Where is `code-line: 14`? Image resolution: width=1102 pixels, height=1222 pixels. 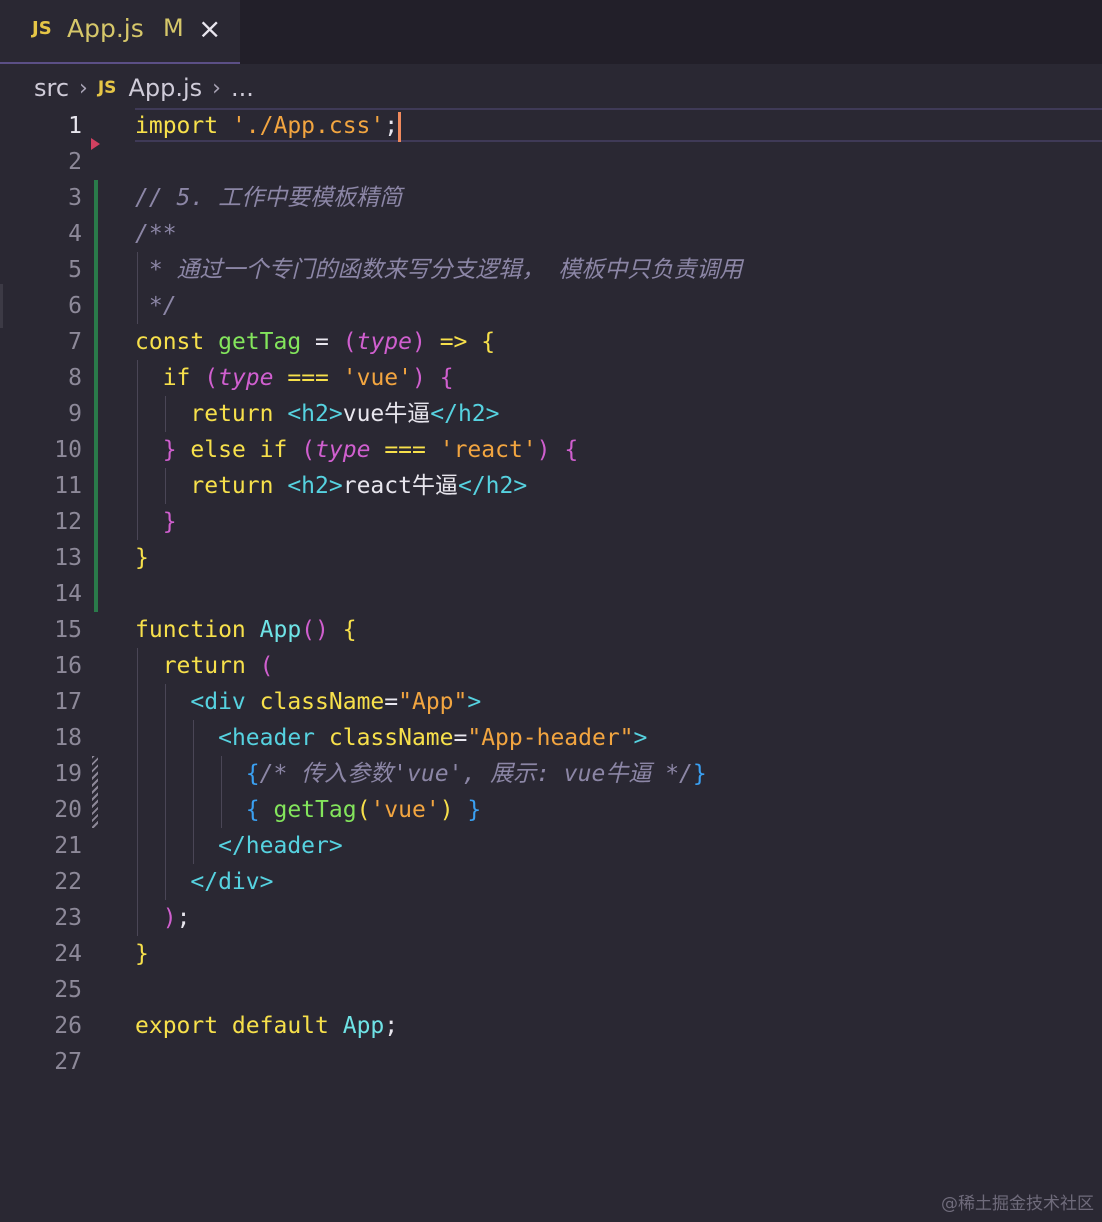
code-line: 14 is located at coordinates (551, 594).